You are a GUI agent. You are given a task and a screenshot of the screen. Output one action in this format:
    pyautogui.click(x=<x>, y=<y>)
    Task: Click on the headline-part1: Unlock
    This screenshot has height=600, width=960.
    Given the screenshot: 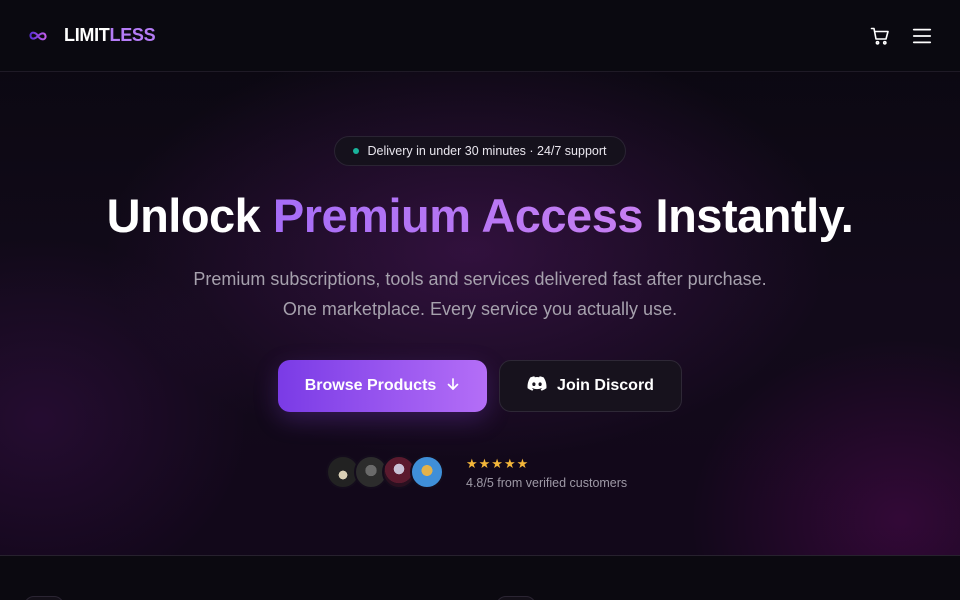 What is the action you would take?
    pyautogui.click(x=189, y=215)
    